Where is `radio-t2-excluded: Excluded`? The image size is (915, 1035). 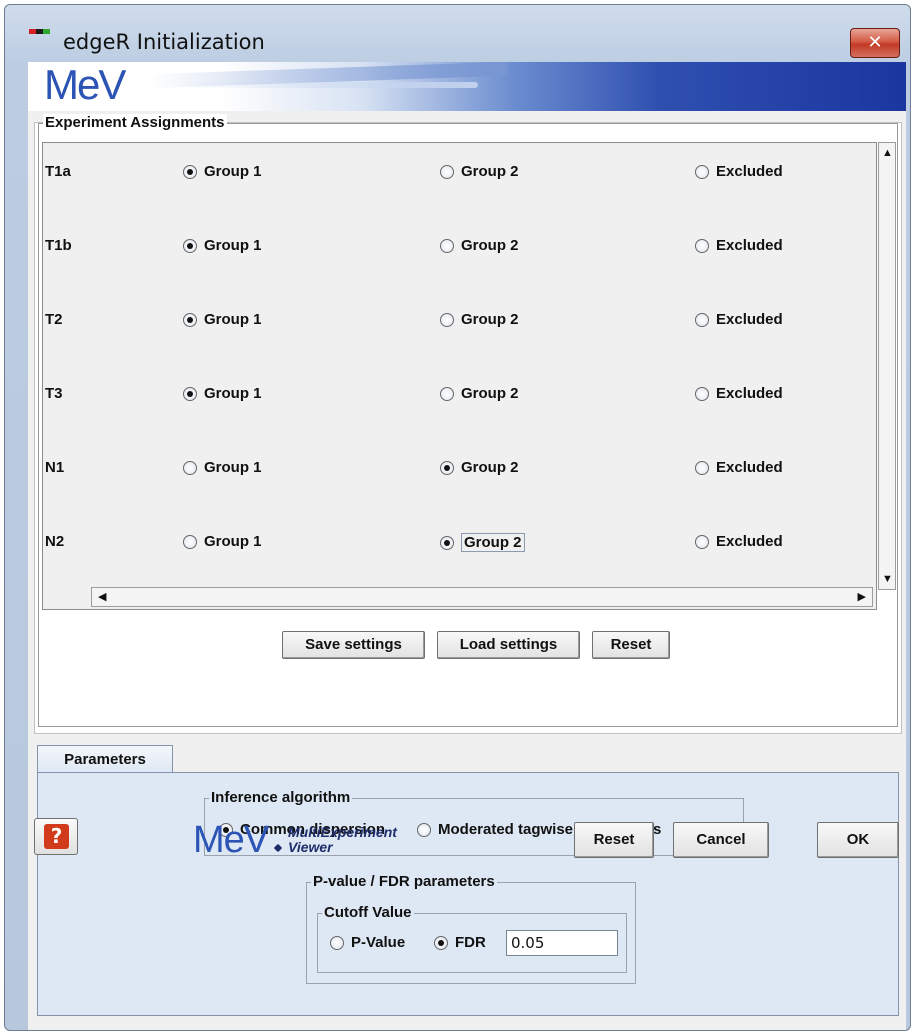
radio-t2-excluded: Excluded is located at coordinates (739, 319).